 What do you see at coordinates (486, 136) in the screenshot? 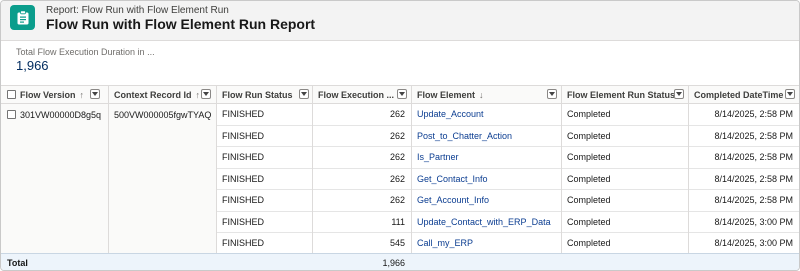
I see `flow-element-cell: Post_to_Chatter_Action` at bounding box center [486, 136].